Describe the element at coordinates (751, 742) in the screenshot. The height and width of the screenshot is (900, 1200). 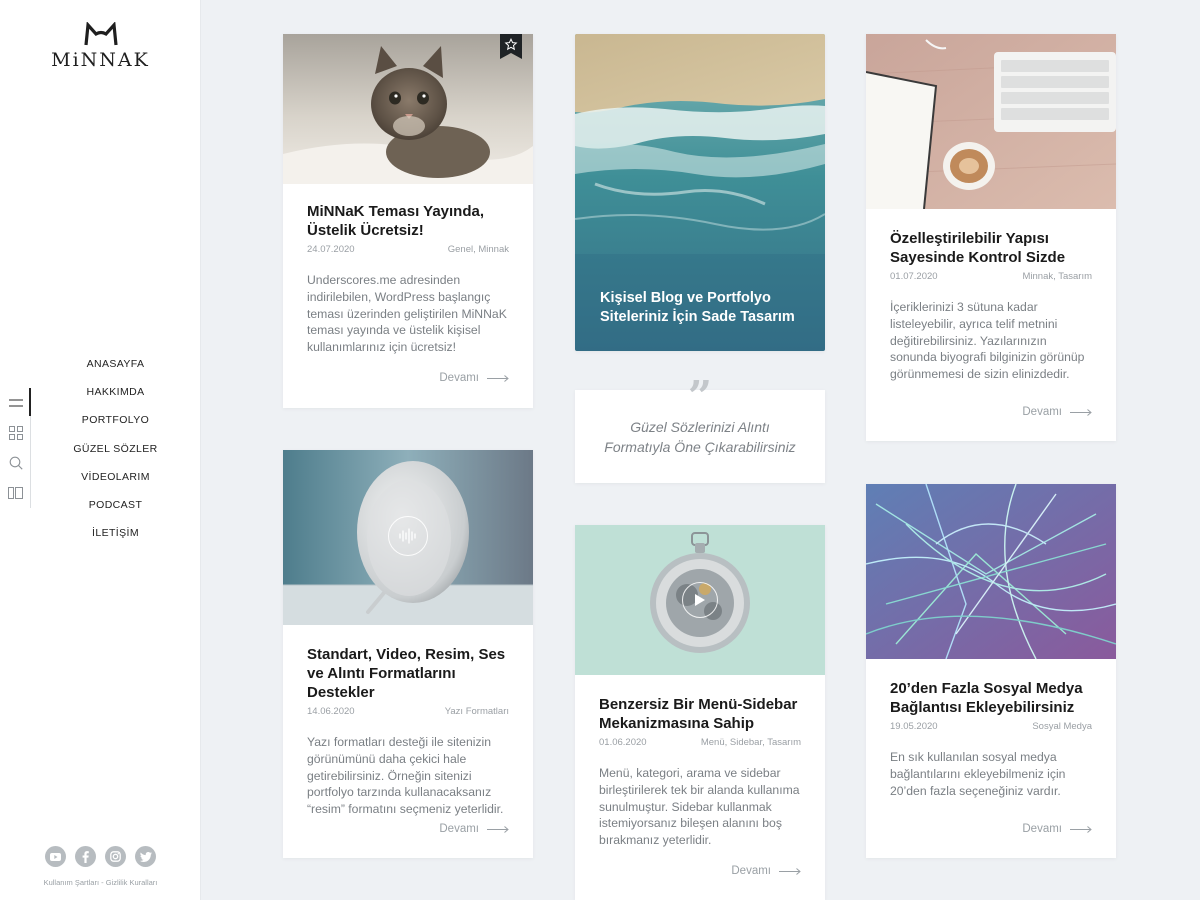
I see `post-categories: Menü, Sidebar, Tasarım` at that location.